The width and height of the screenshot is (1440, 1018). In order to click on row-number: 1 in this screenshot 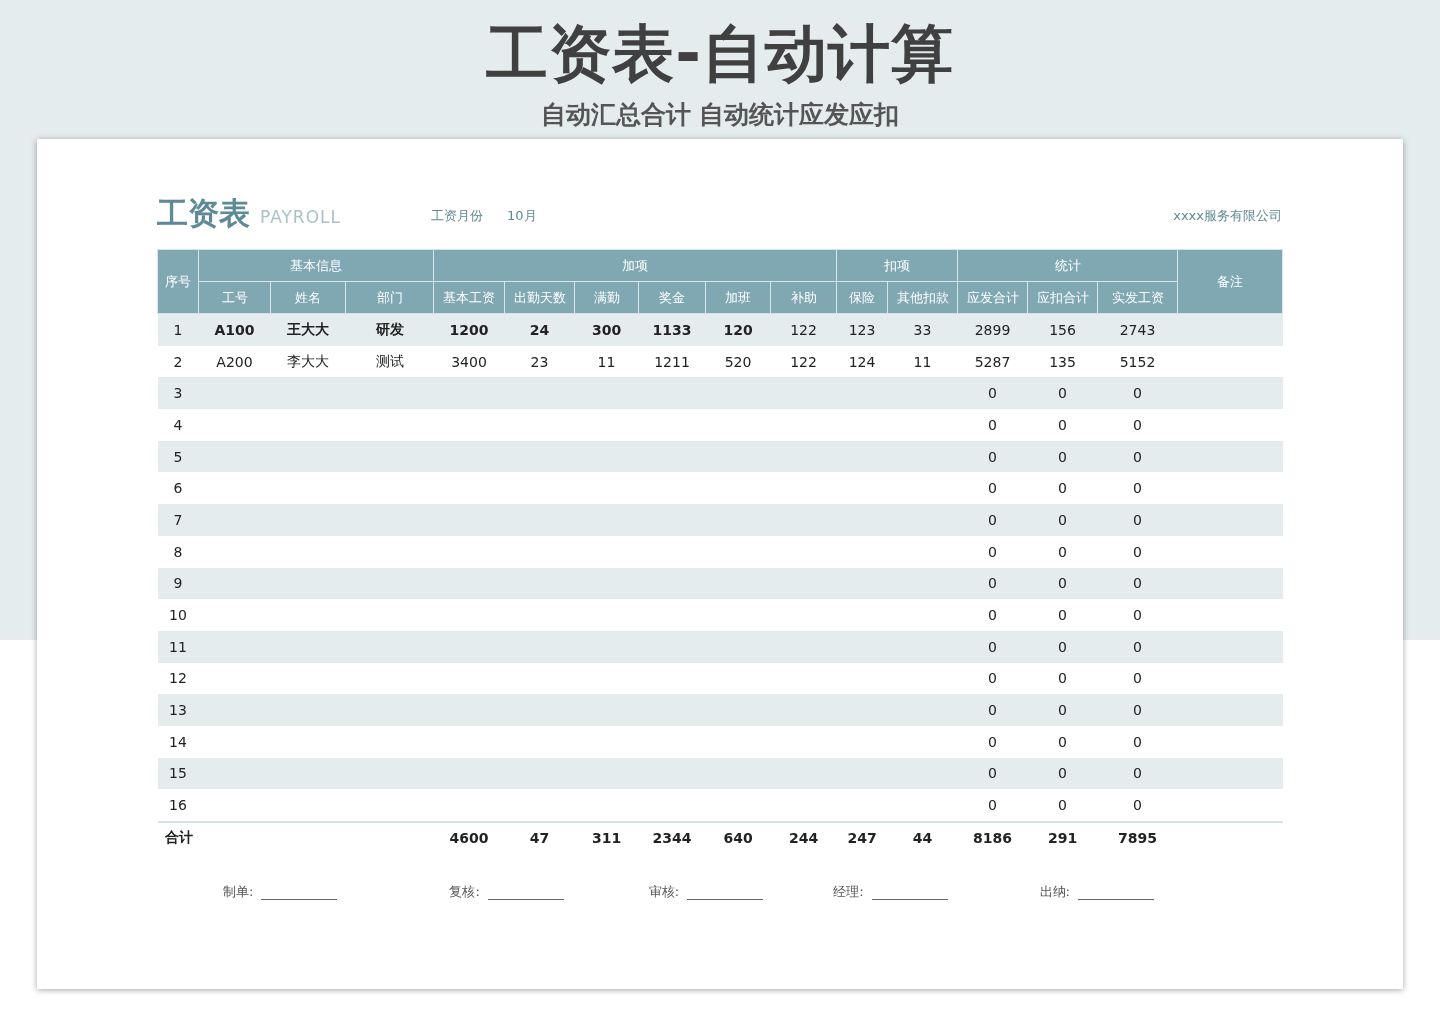, I will do `click(178, 329)`.